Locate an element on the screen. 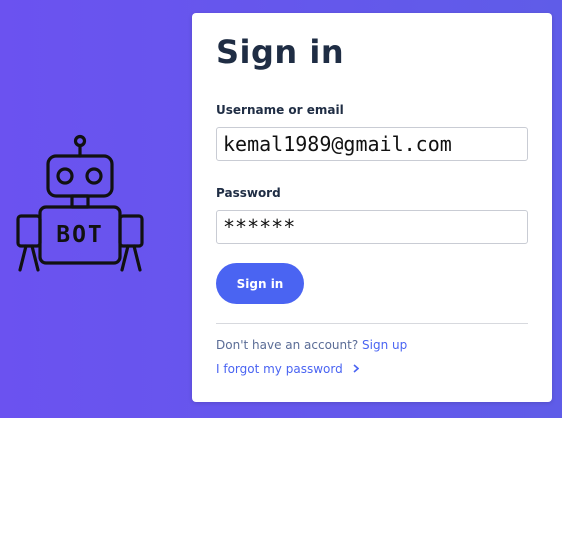 The image size is (562, 550). divider is located at coordinates (372, 323).